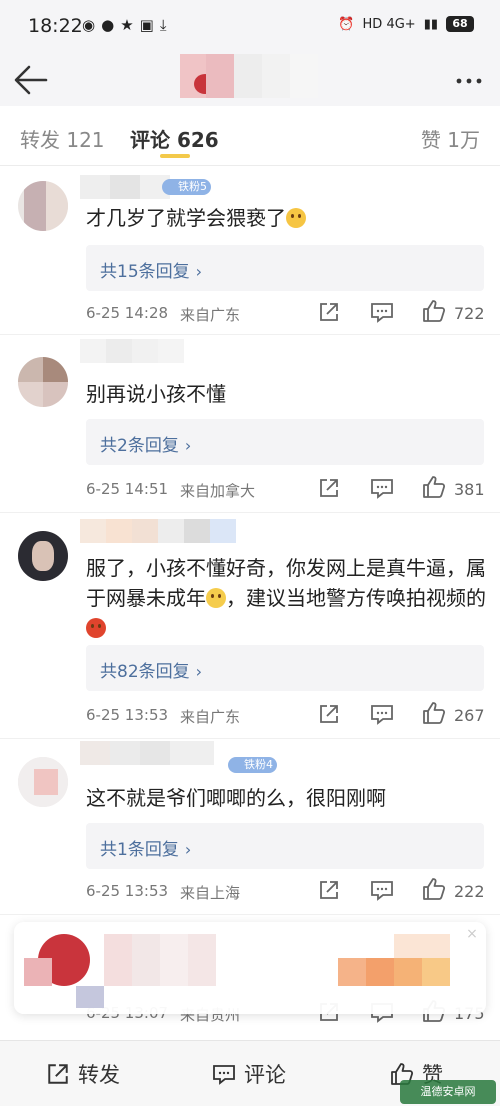  Describe the element at coordinates (186, 187) in the screenshot. I see `fan-badge: 铁粉5` at that location.